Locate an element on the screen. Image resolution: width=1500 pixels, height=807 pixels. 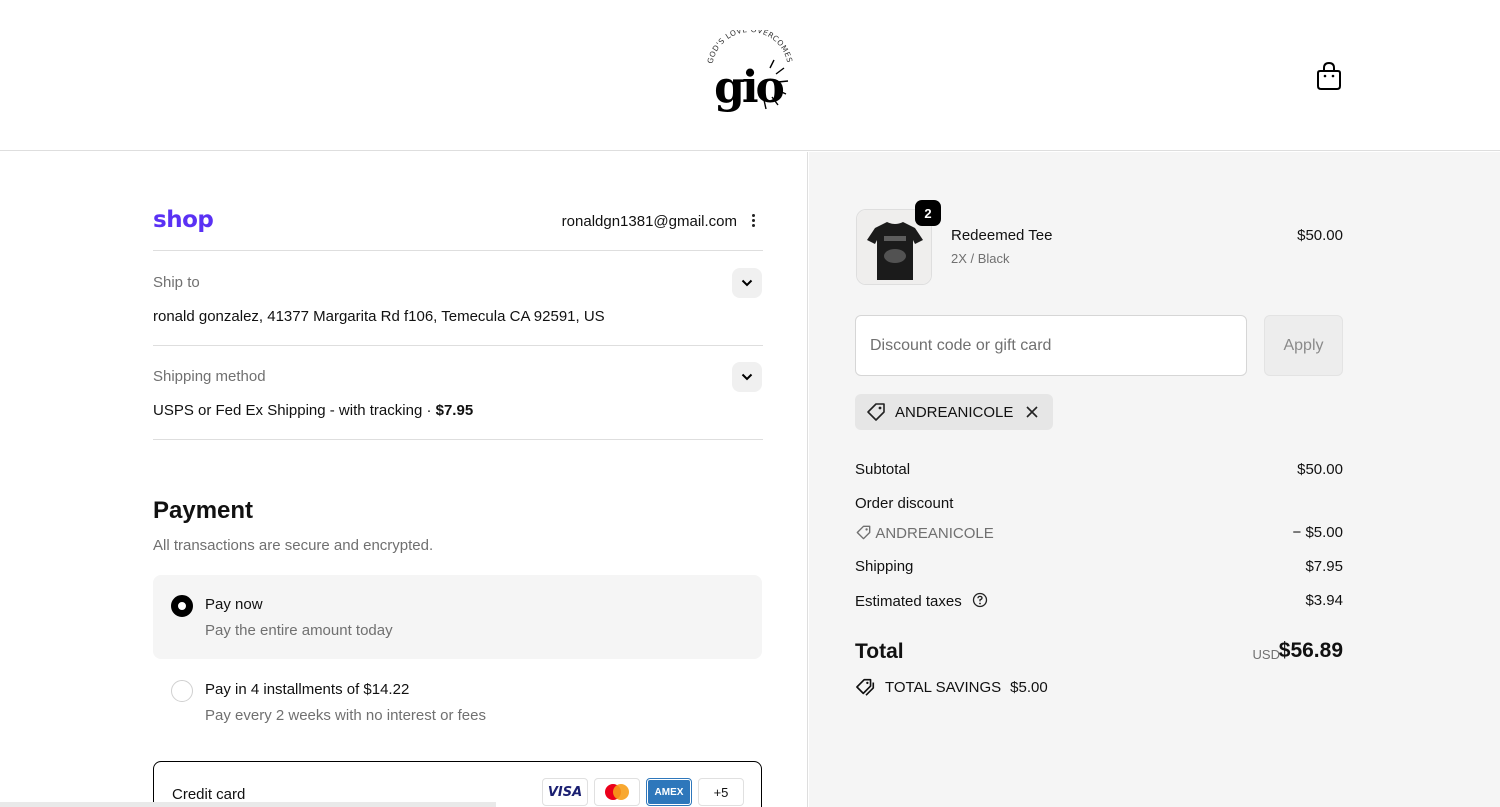
amex-label: AMEX is located at coordinates (669, 792).